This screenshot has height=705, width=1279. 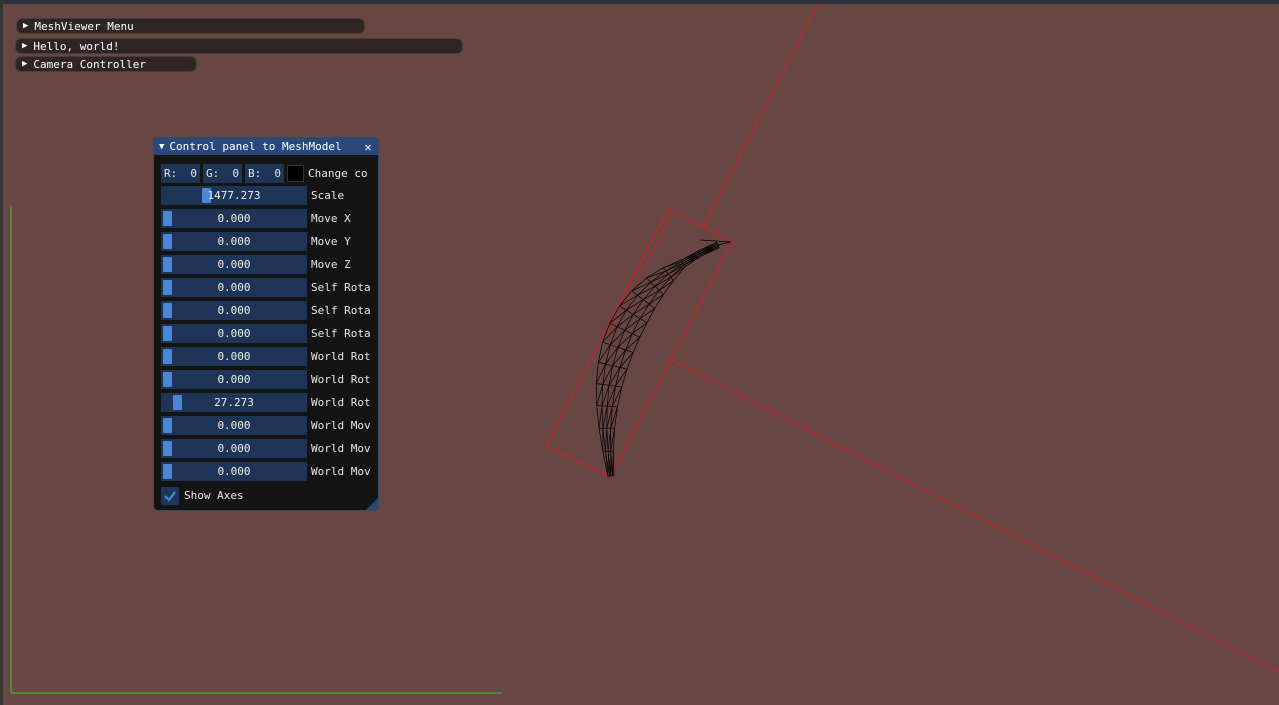 I want to click on slider-row: 0.000 Move Y, so click(x=256, y=241).